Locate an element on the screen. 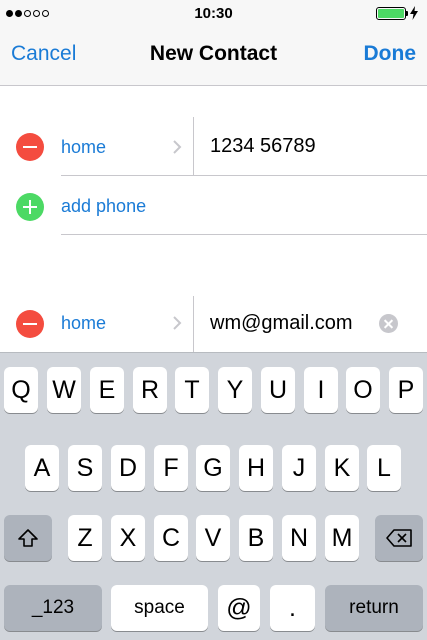  return-key: return is located at coordinates (374, 608).